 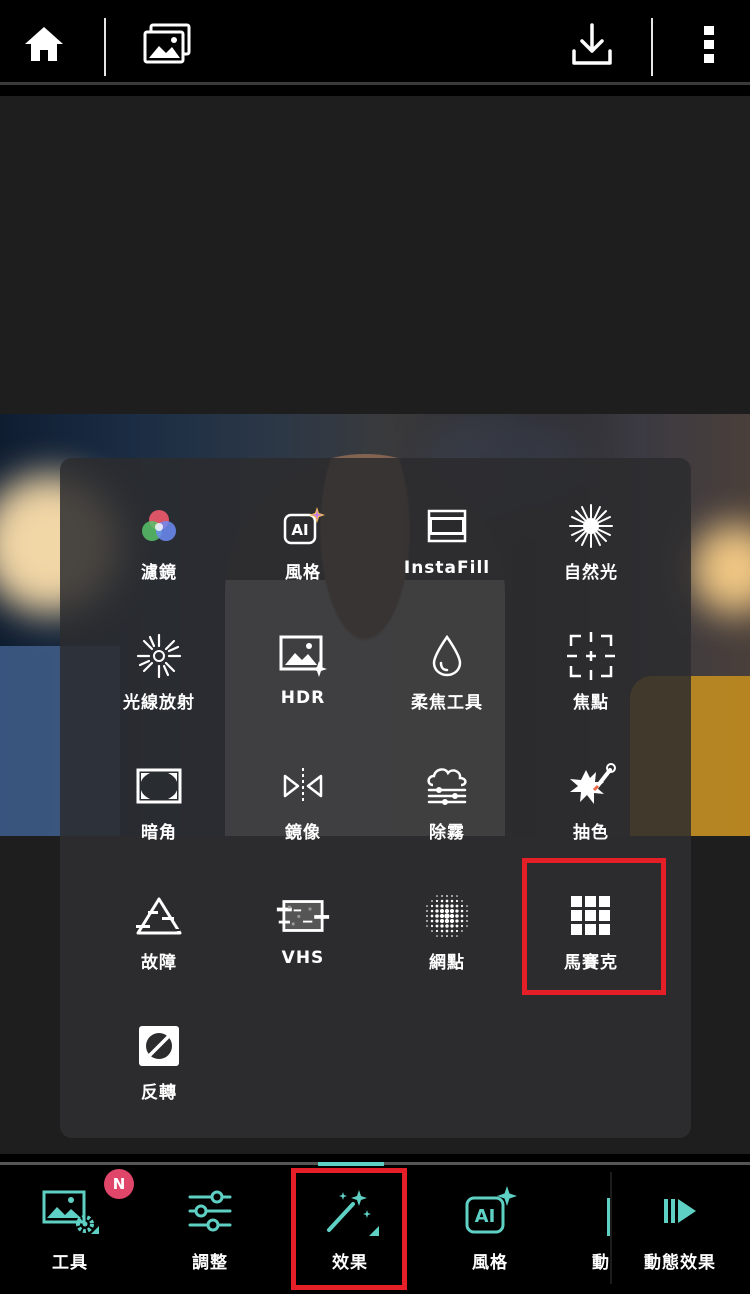 I want to click on nav-tools: 工具, so click(x=70, y=1234).